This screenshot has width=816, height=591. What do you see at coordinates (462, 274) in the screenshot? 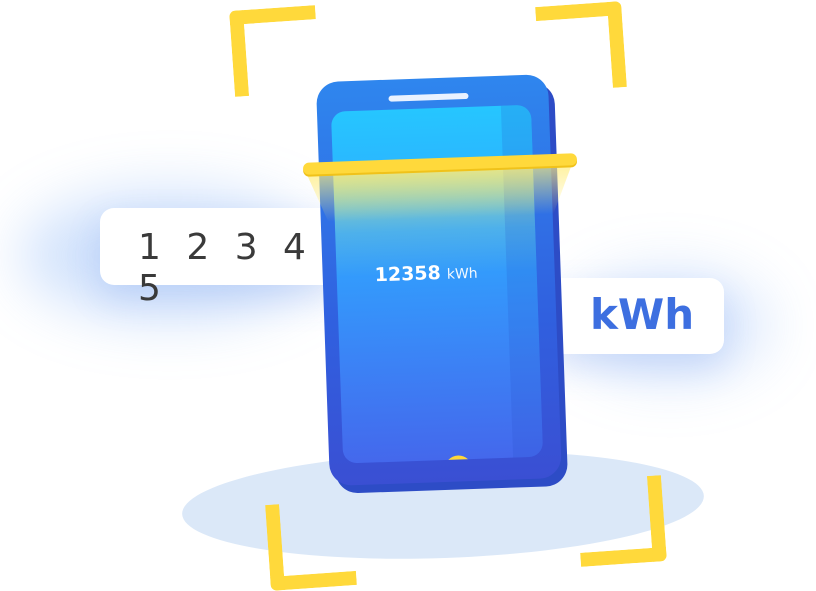
I see `reading-unit: kWh` at bounding box center [462, 274].